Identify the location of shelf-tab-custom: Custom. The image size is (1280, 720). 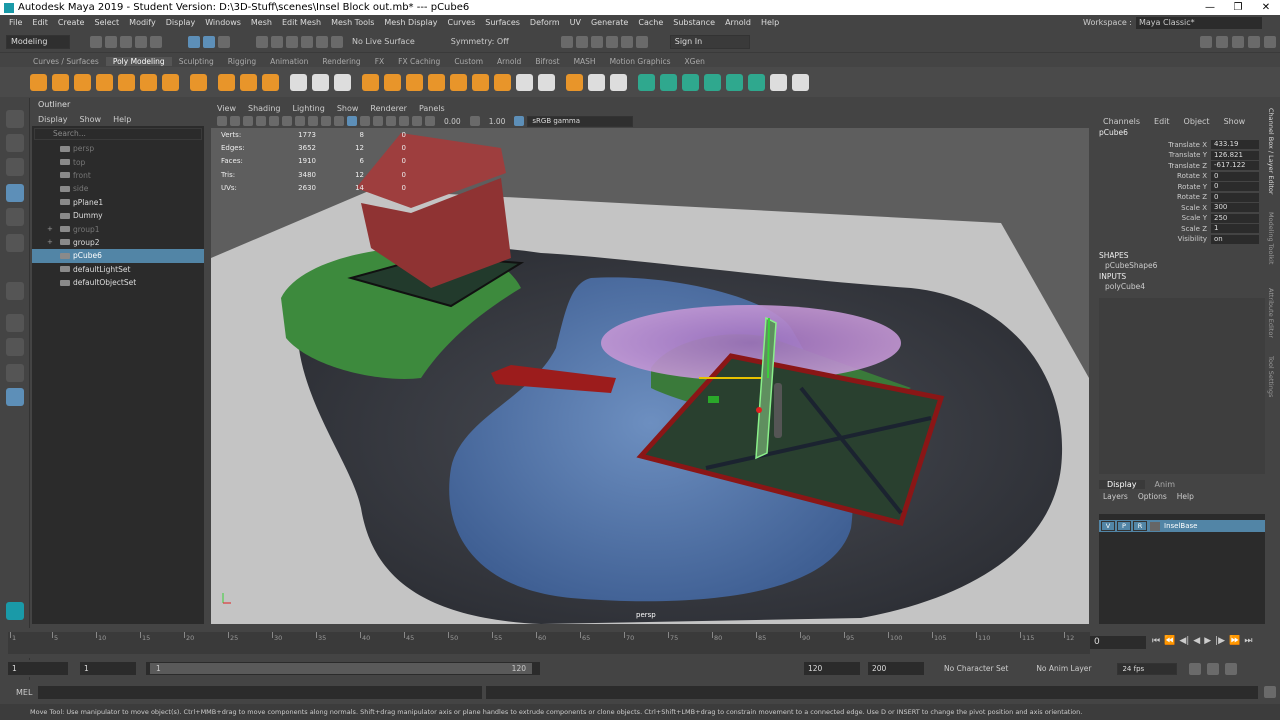
(468, 61).